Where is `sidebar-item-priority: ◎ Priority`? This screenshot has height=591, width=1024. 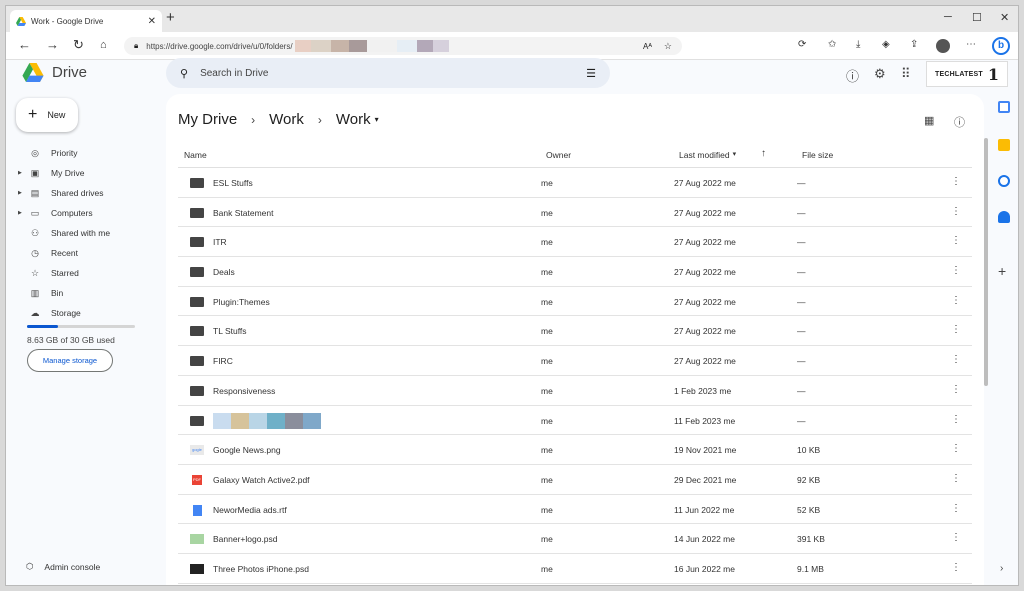
sidebar-item-priority: ◎ Priority is located at coordinates (80, 153).